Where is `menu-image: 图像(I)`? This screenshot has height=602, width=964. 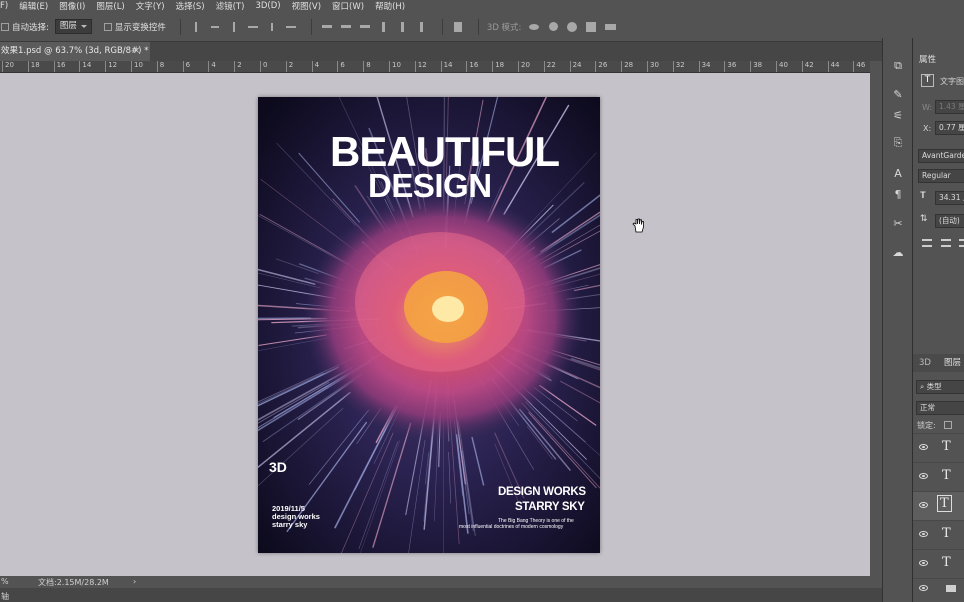
menu-image: 图像(I) is located at coordinates (72, 6).